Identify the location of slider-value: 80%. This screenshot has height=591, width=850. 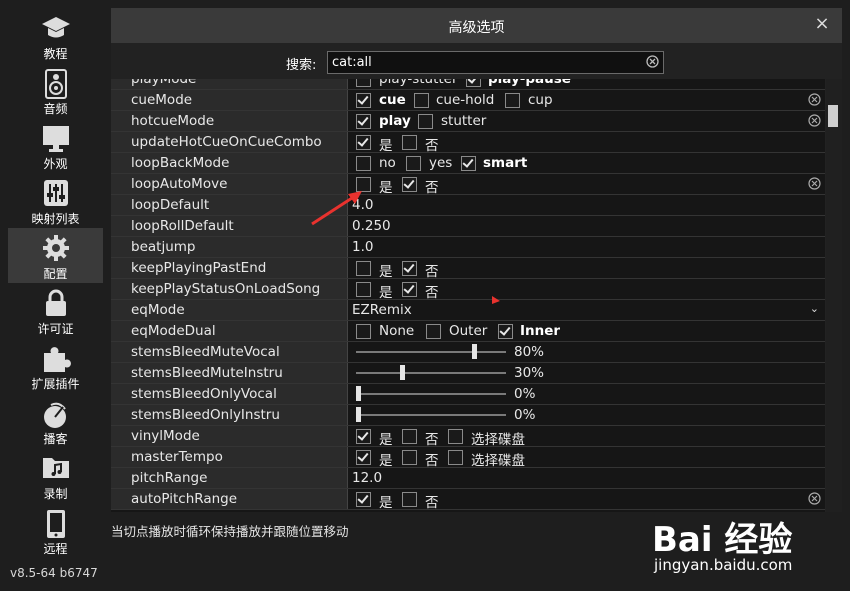
(529, 352).